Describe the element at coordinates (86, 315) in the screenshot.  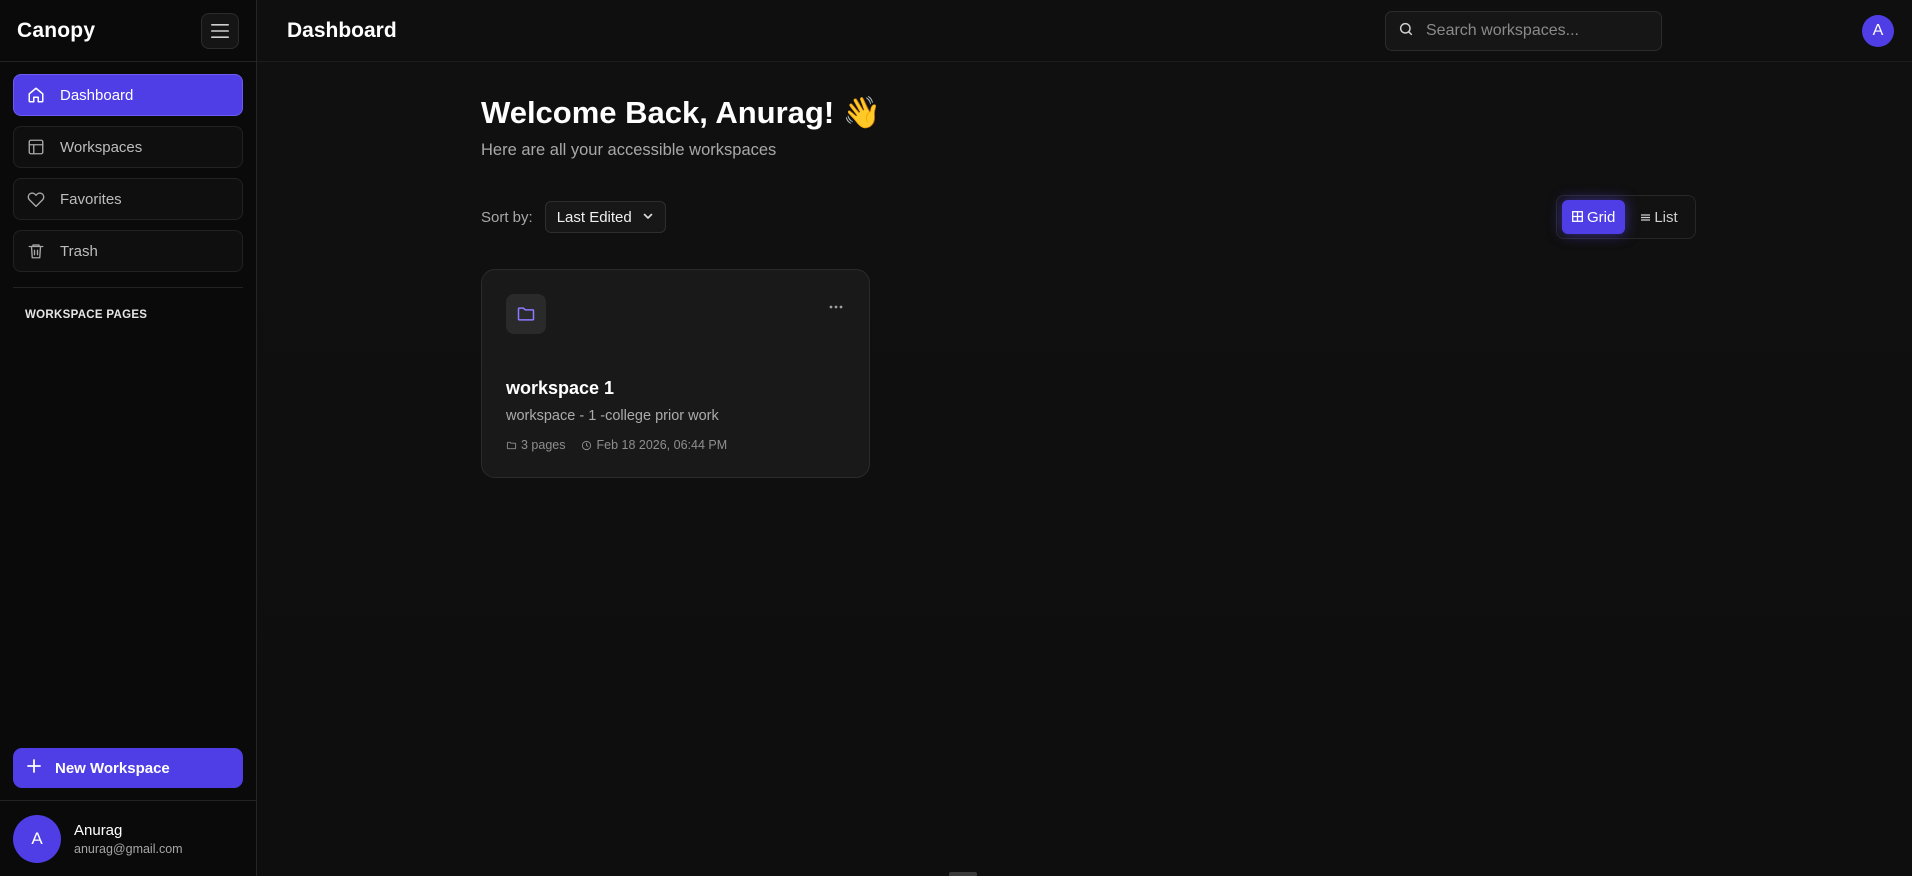
I see `workspace-pages-heading: WORKSPACE PAGES` at that location.